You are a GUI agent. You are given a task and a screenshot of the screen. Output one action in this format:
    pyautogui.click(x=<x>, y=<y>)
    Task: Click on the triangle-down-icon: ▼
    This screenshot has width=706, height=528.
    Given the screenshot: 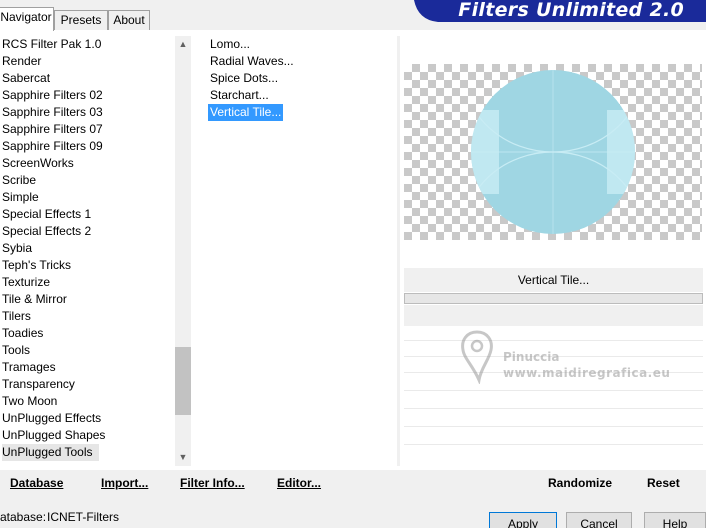 What is the action you would take?
    pyautogui.click(x=183, y=457)
    